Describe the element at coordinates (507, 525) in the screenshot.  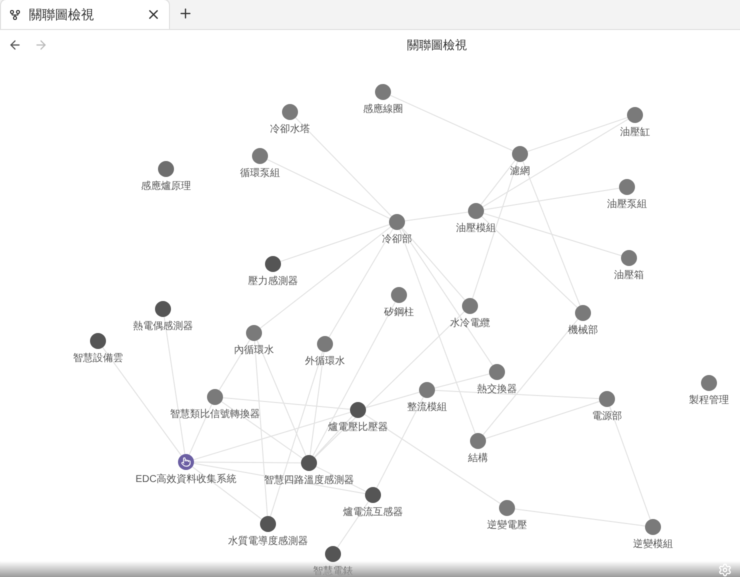
I see `node-label: 逆變電壓` at that location.